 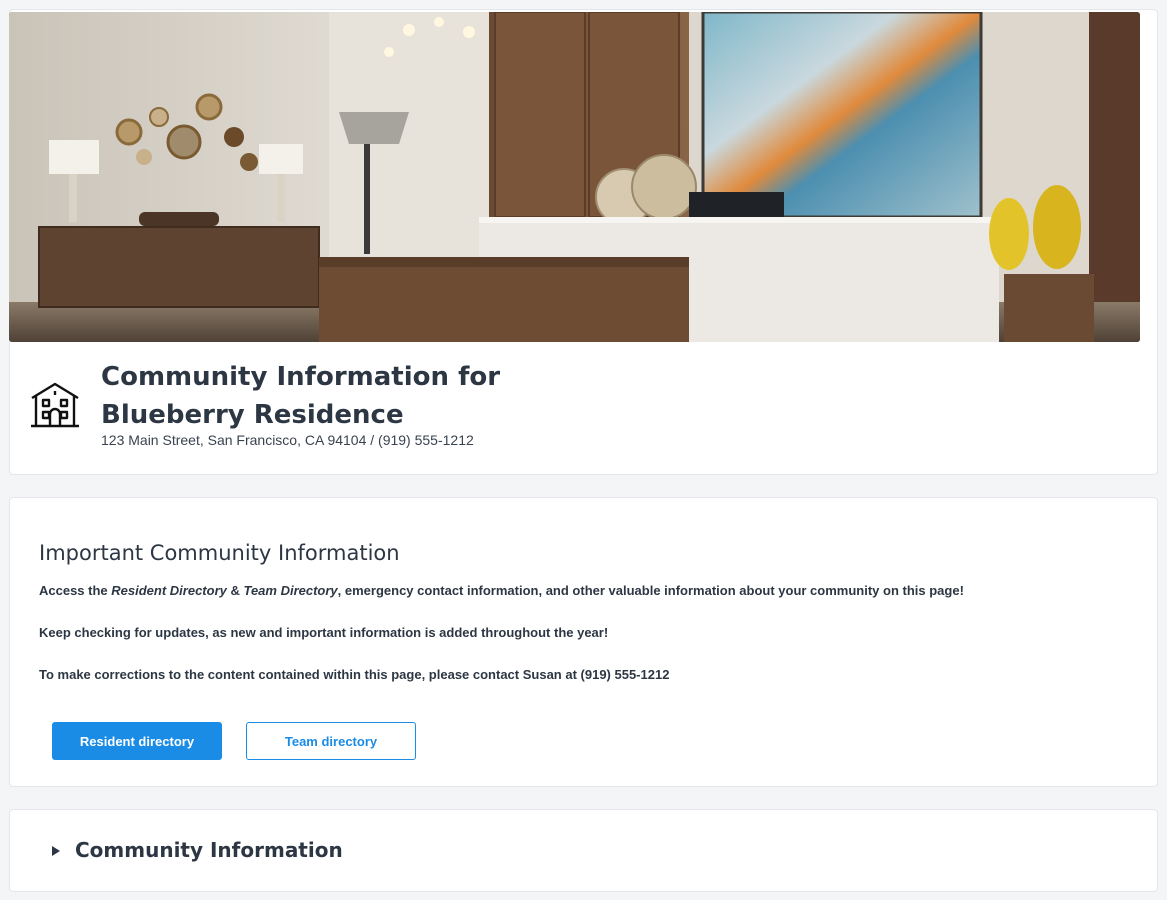 I want to click on info-access-amp: &, so click(x=235, y=590).